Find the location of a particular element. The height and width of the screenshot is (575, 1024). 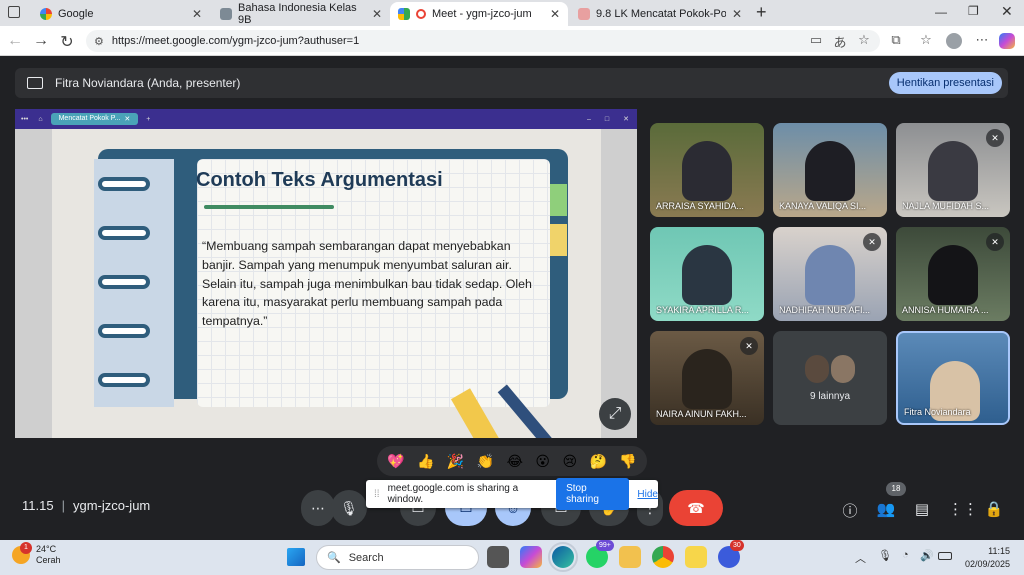

chrome-icon is located at coordinates (663, 557).